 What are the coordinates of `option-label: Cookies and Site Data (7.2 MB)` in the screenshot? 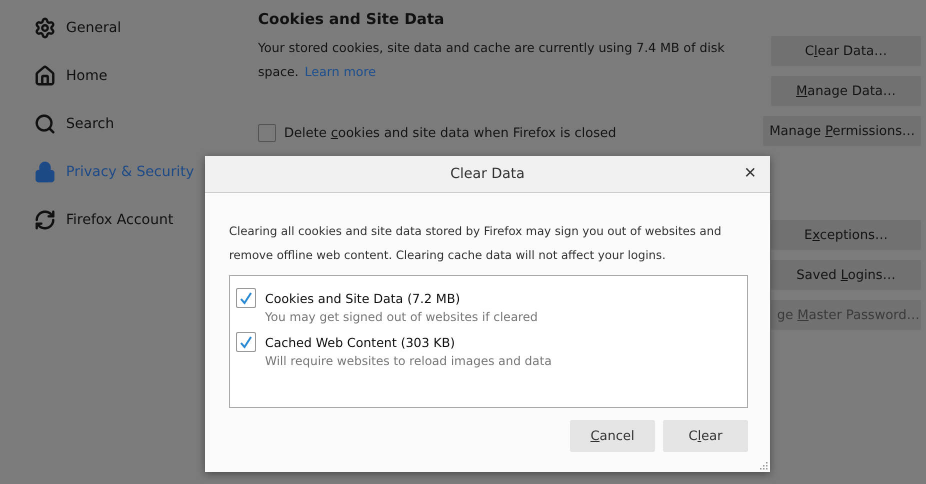 It's located at (362, 298).